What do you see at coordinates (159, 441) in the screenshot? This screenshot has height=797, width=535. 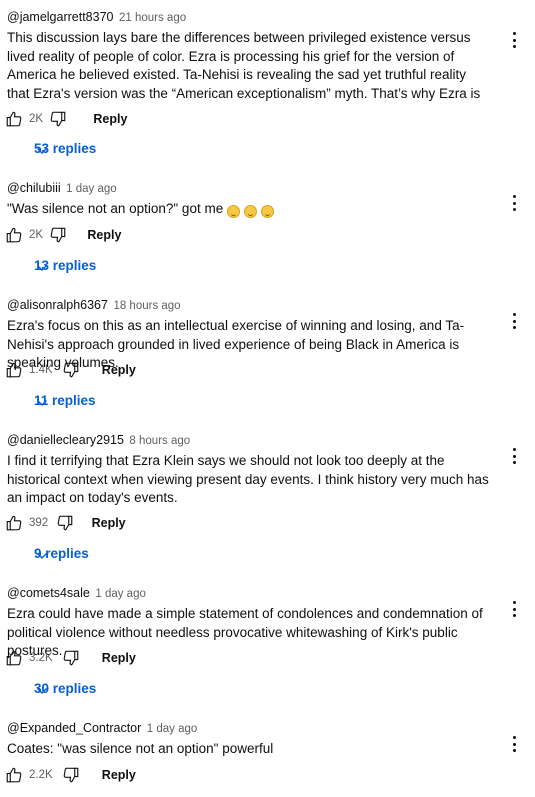 I see `comment-timestamp: 8 hours ago` at bounding box center [159, 441].